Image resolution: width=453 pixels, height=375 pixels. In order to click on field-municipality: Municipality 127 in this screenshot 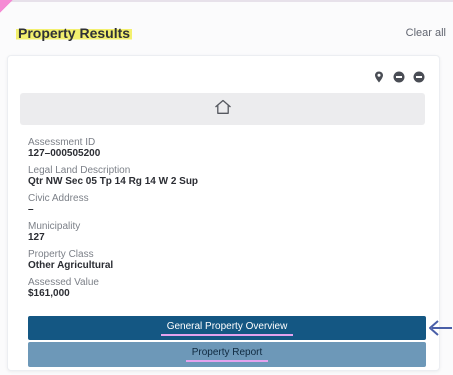, I will do `click(223, 232)`.